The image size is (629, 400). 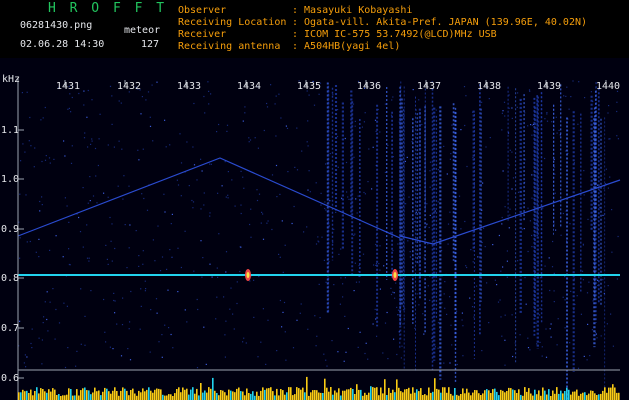 I want to click on antenna-label: Receiving antenna, so click(x=229, y=46).